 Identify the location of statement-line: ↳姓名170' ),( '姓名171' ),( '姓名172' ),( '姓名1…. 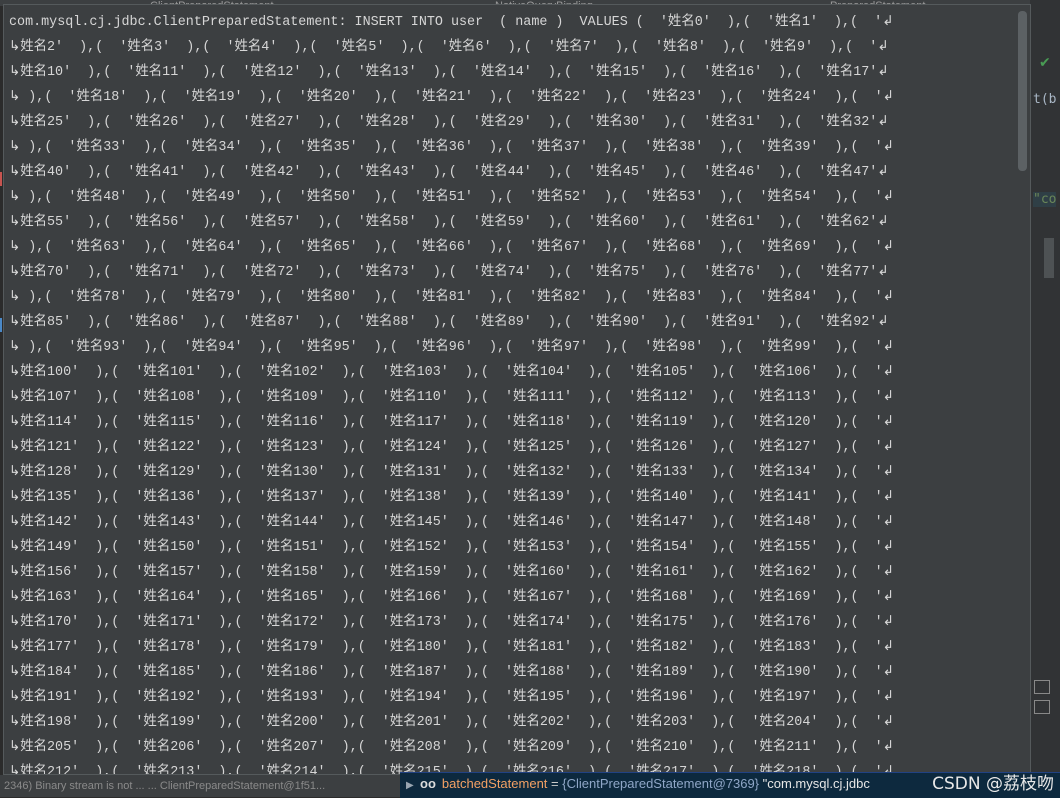
(451, 622).